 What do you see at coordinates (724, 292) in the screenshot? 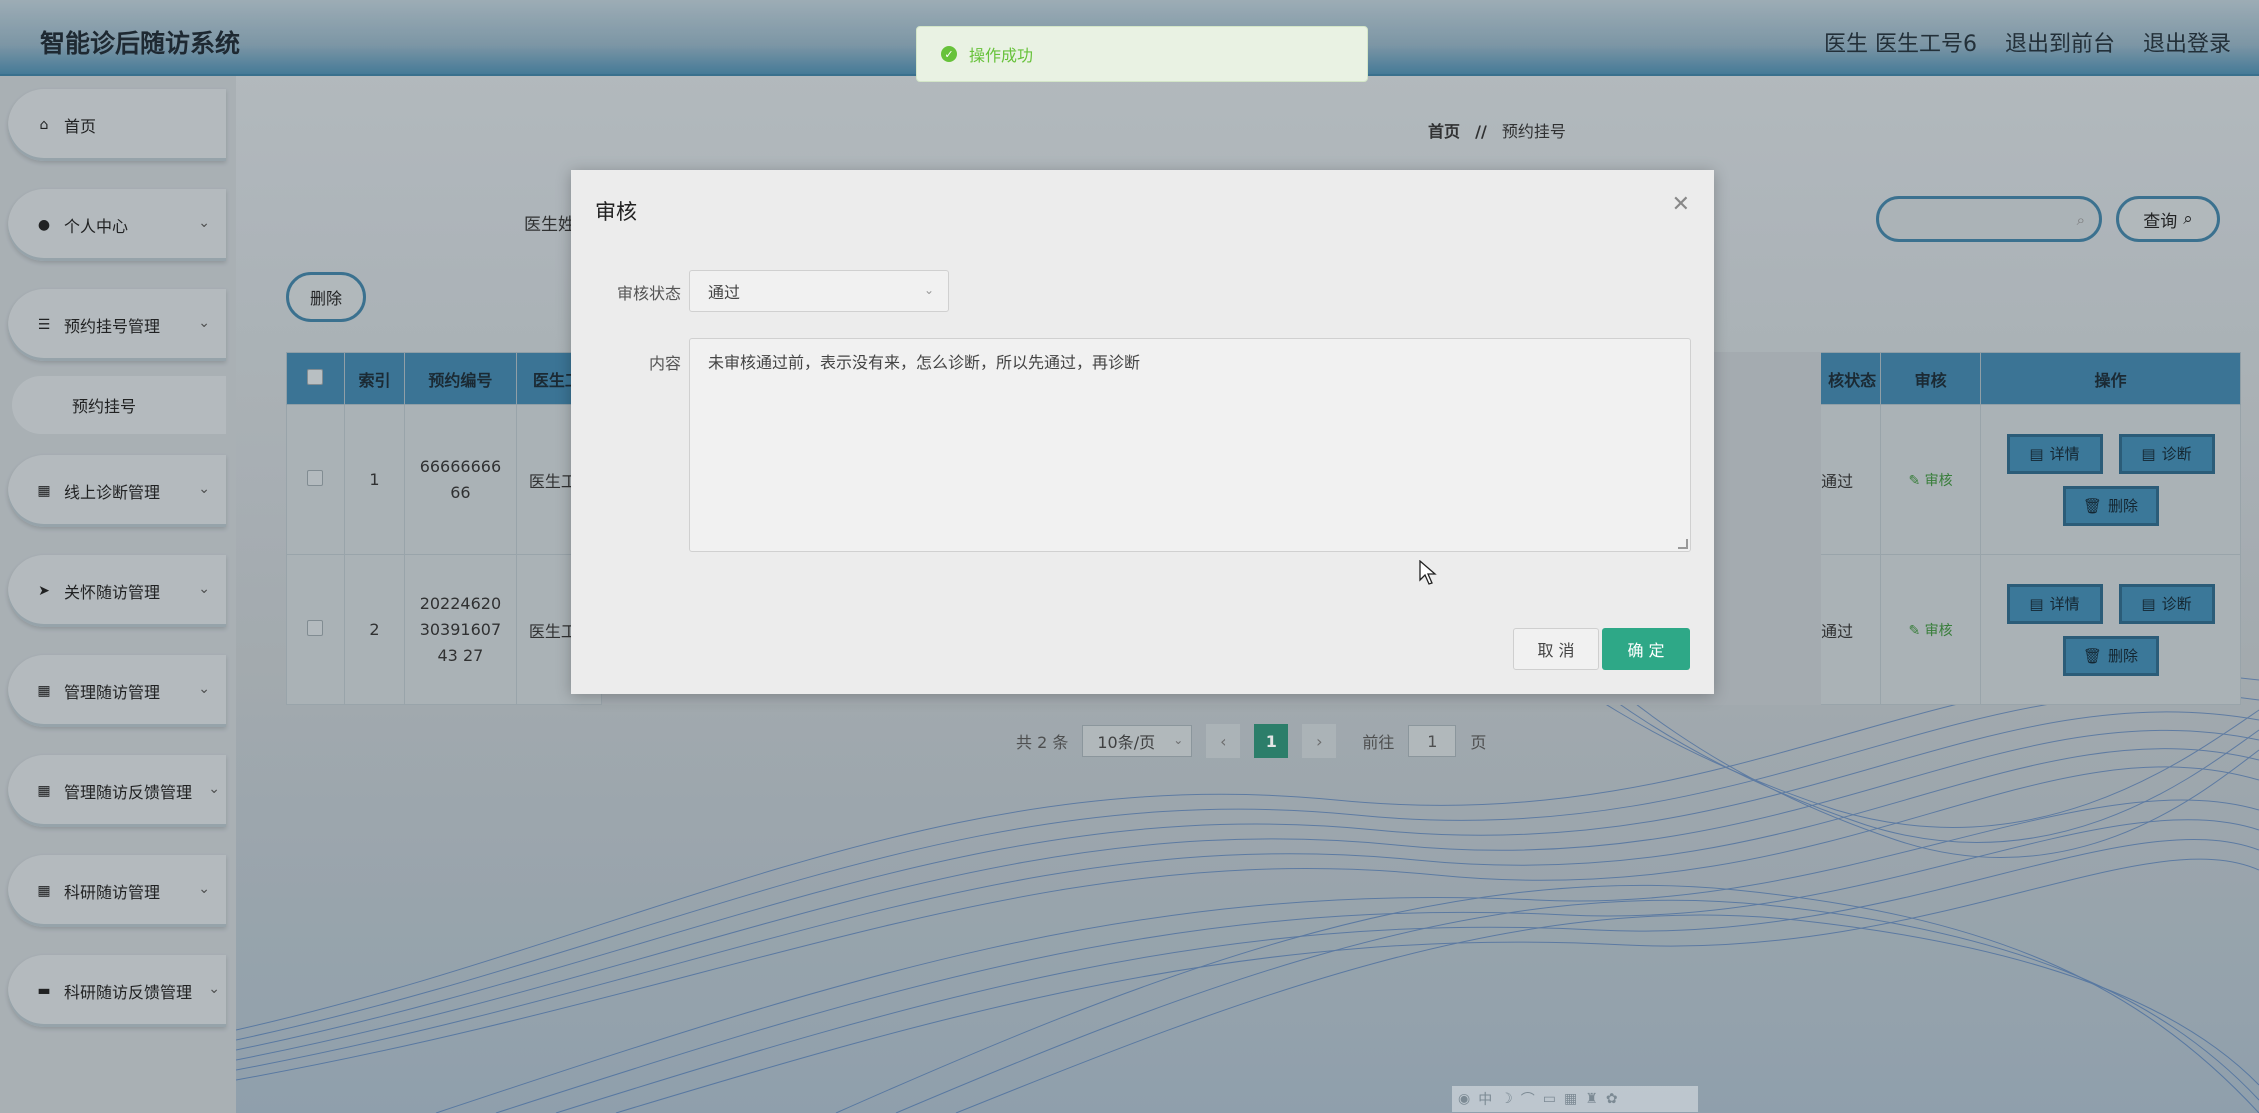
I see `audit-status-value: 通过` at bounding box center [724, 292].